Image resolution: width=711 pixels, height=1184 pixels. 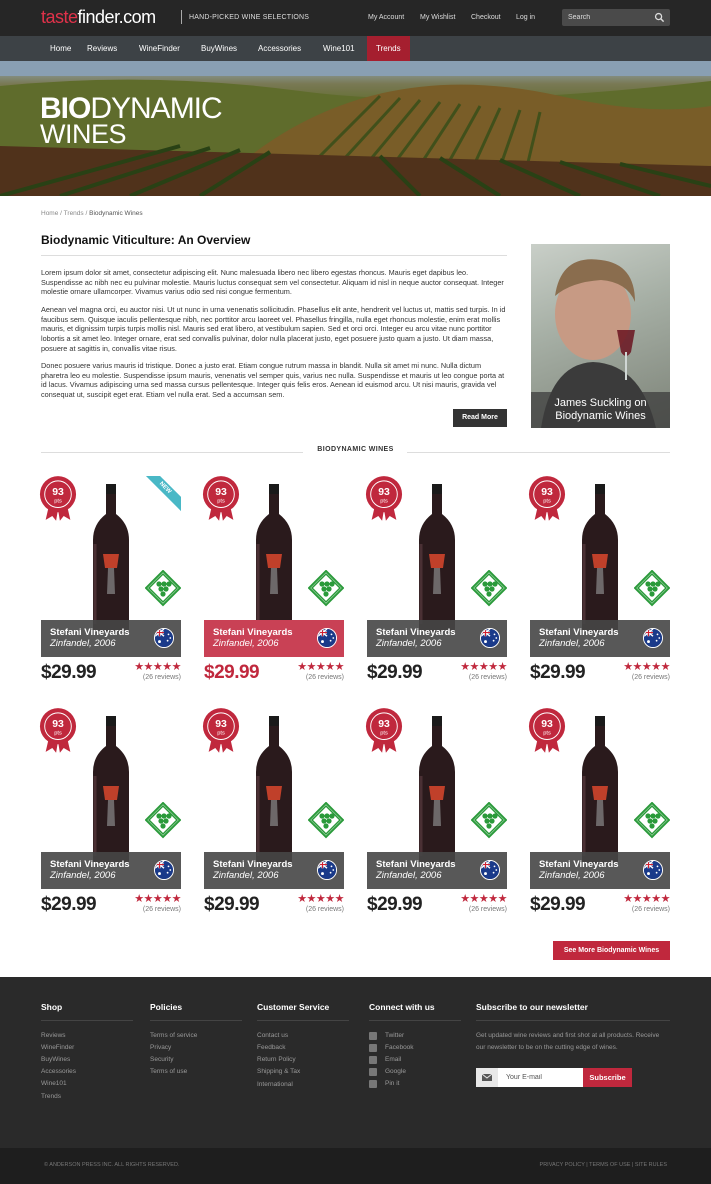 I want to click on footer-link-wine101: Wine101, so click(x=54, y=1083).